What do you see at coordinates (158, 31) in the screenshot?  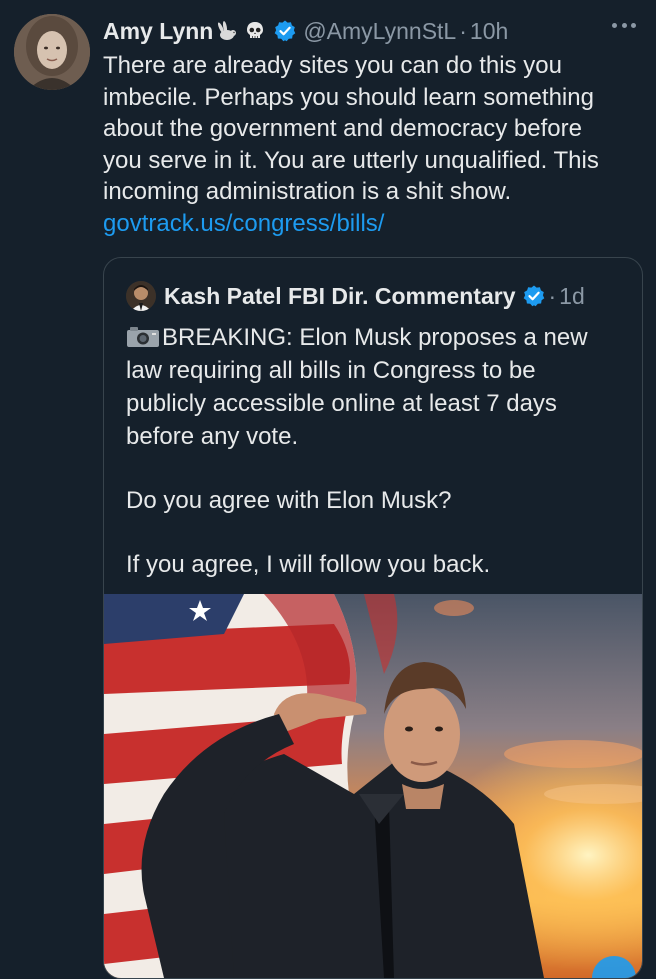 I see `author-name: Amy Lynn` at bounding box center [158, 31].